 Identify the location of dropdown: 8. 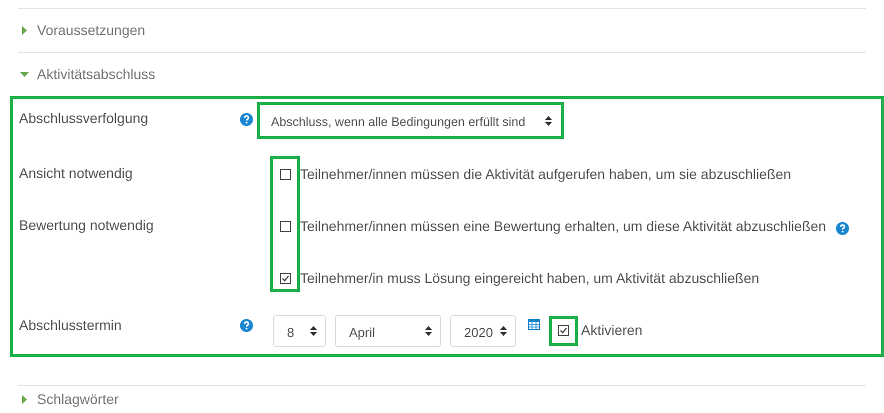
(299, 330).